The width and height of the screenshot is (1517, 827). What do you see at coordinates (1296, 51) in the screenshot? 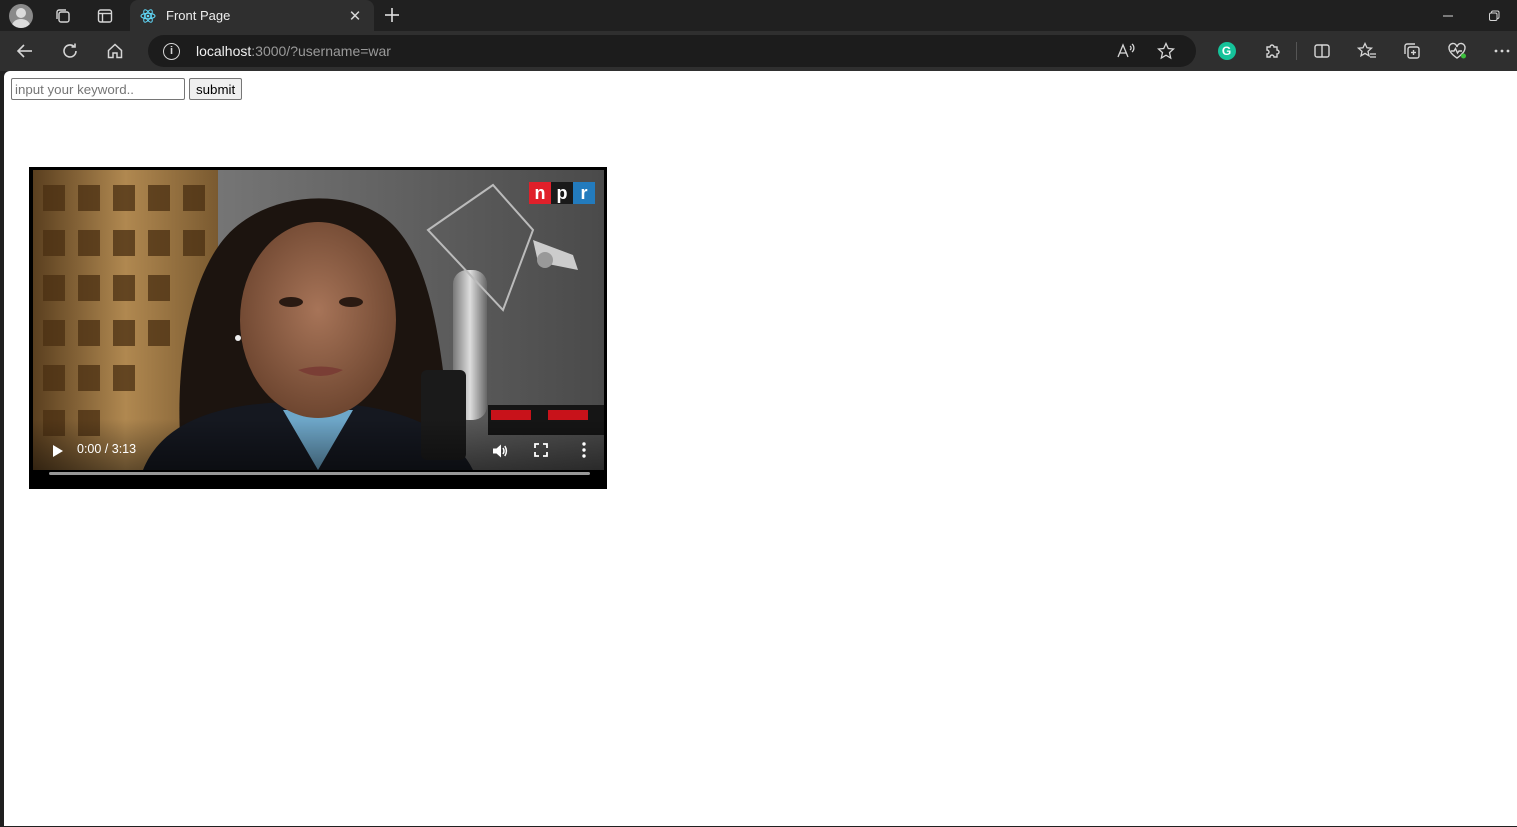
I see `toolbar-separator` at bounding box center [1296, 51].